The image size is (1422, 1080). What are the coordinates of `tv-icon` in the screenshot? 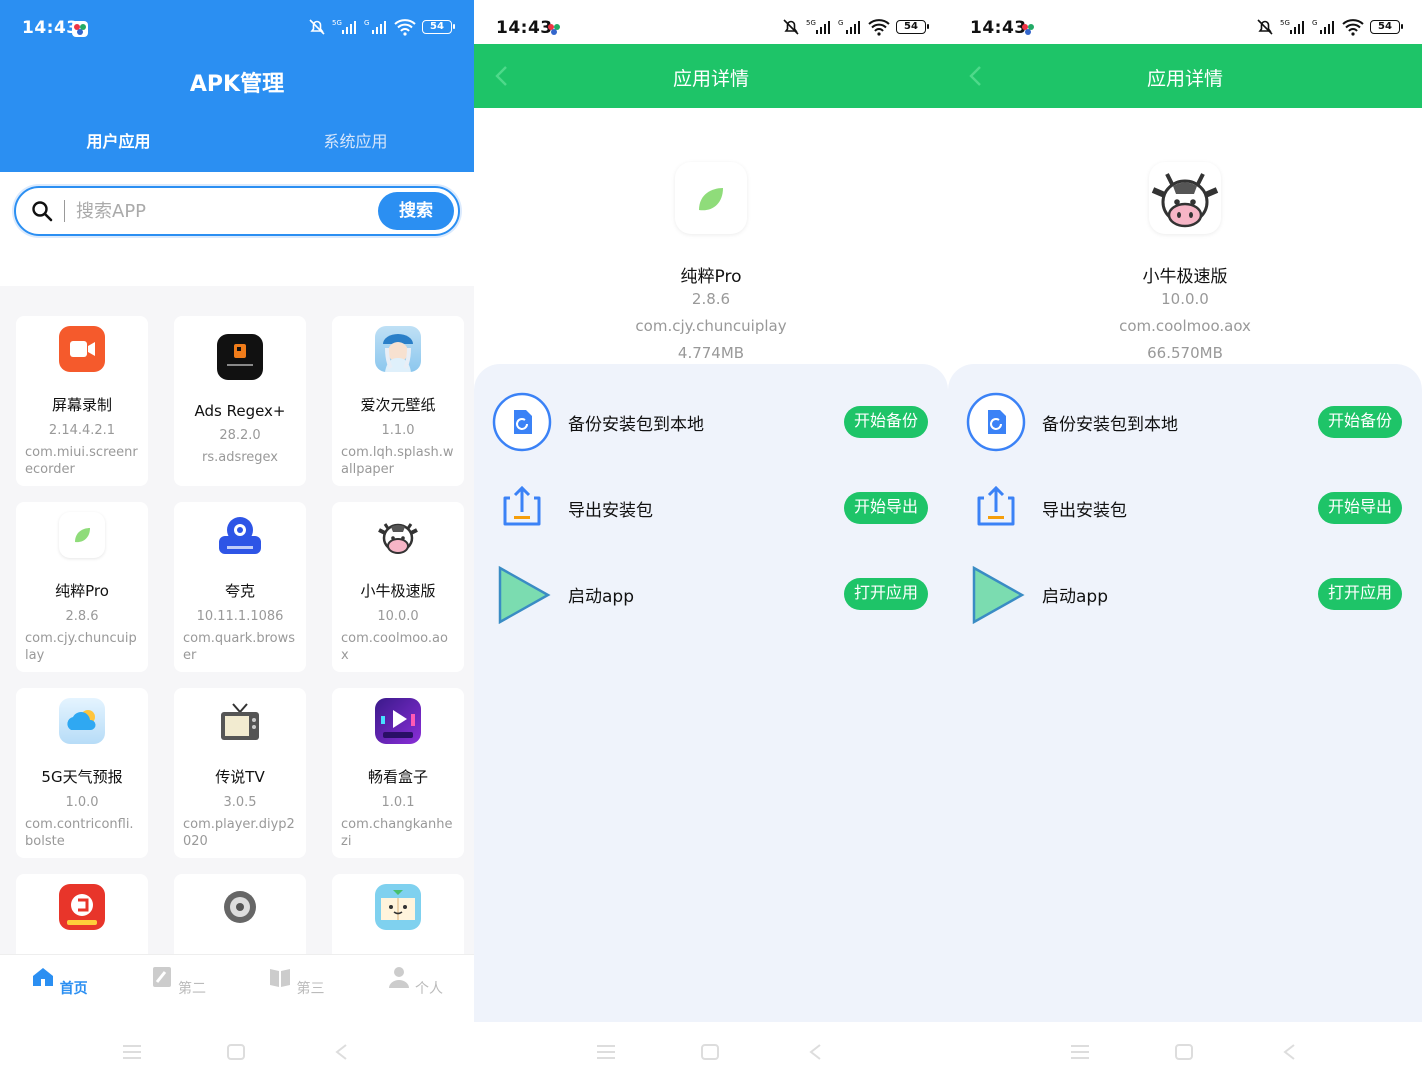 It's located at (240, 721).